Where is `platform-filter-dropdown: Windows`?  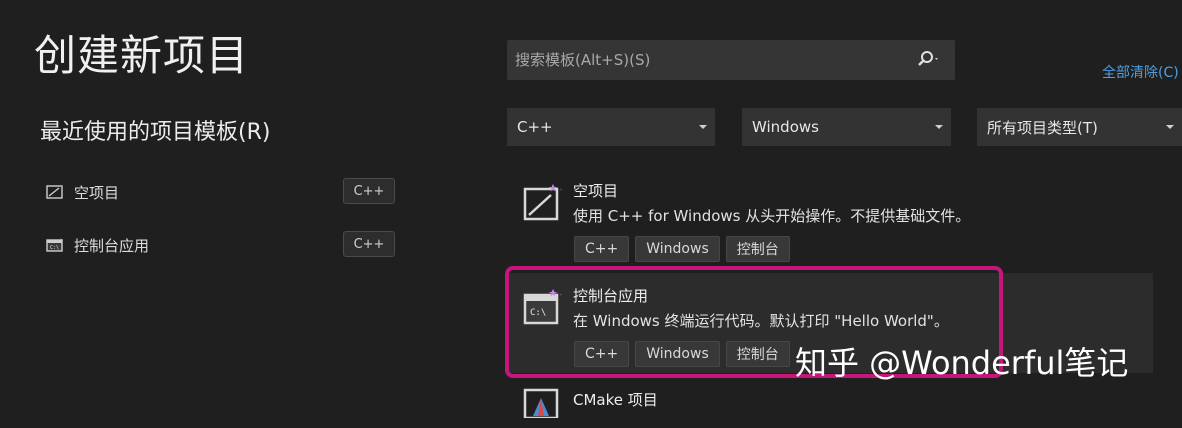
platform-filter-dropdown: Windows is located at coordinates (846, 127).